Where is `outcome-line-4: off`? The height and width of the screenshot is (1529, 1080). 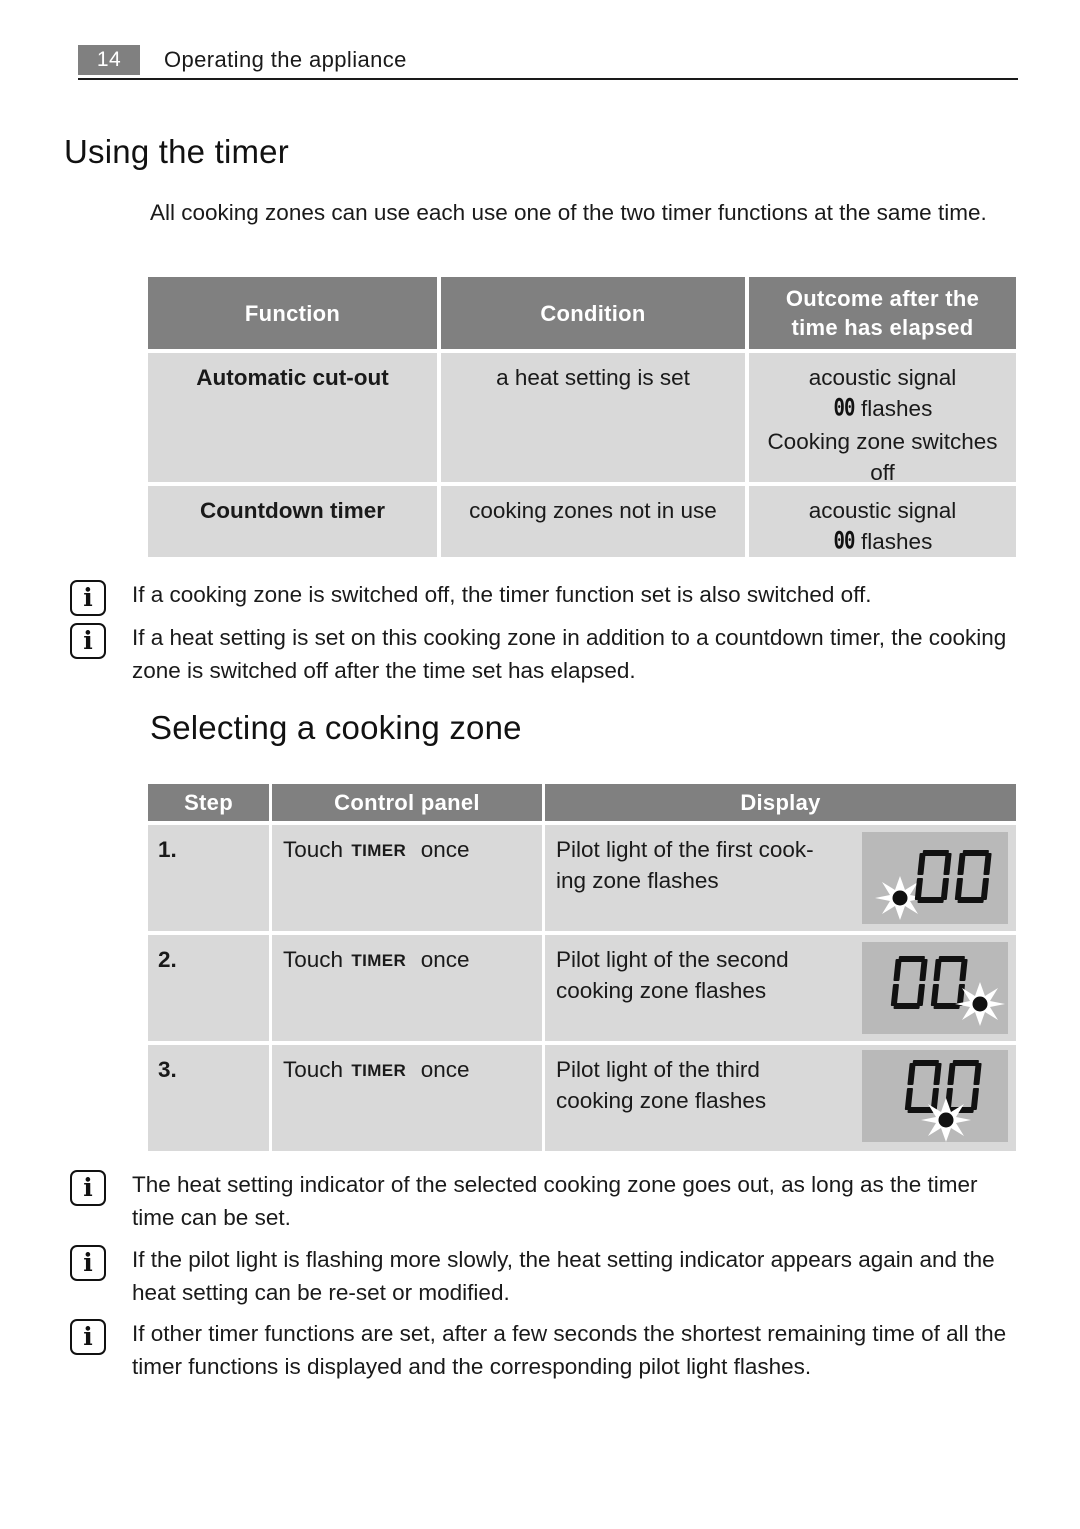
outcome-line-4: off is located at coordinates (882, 471).